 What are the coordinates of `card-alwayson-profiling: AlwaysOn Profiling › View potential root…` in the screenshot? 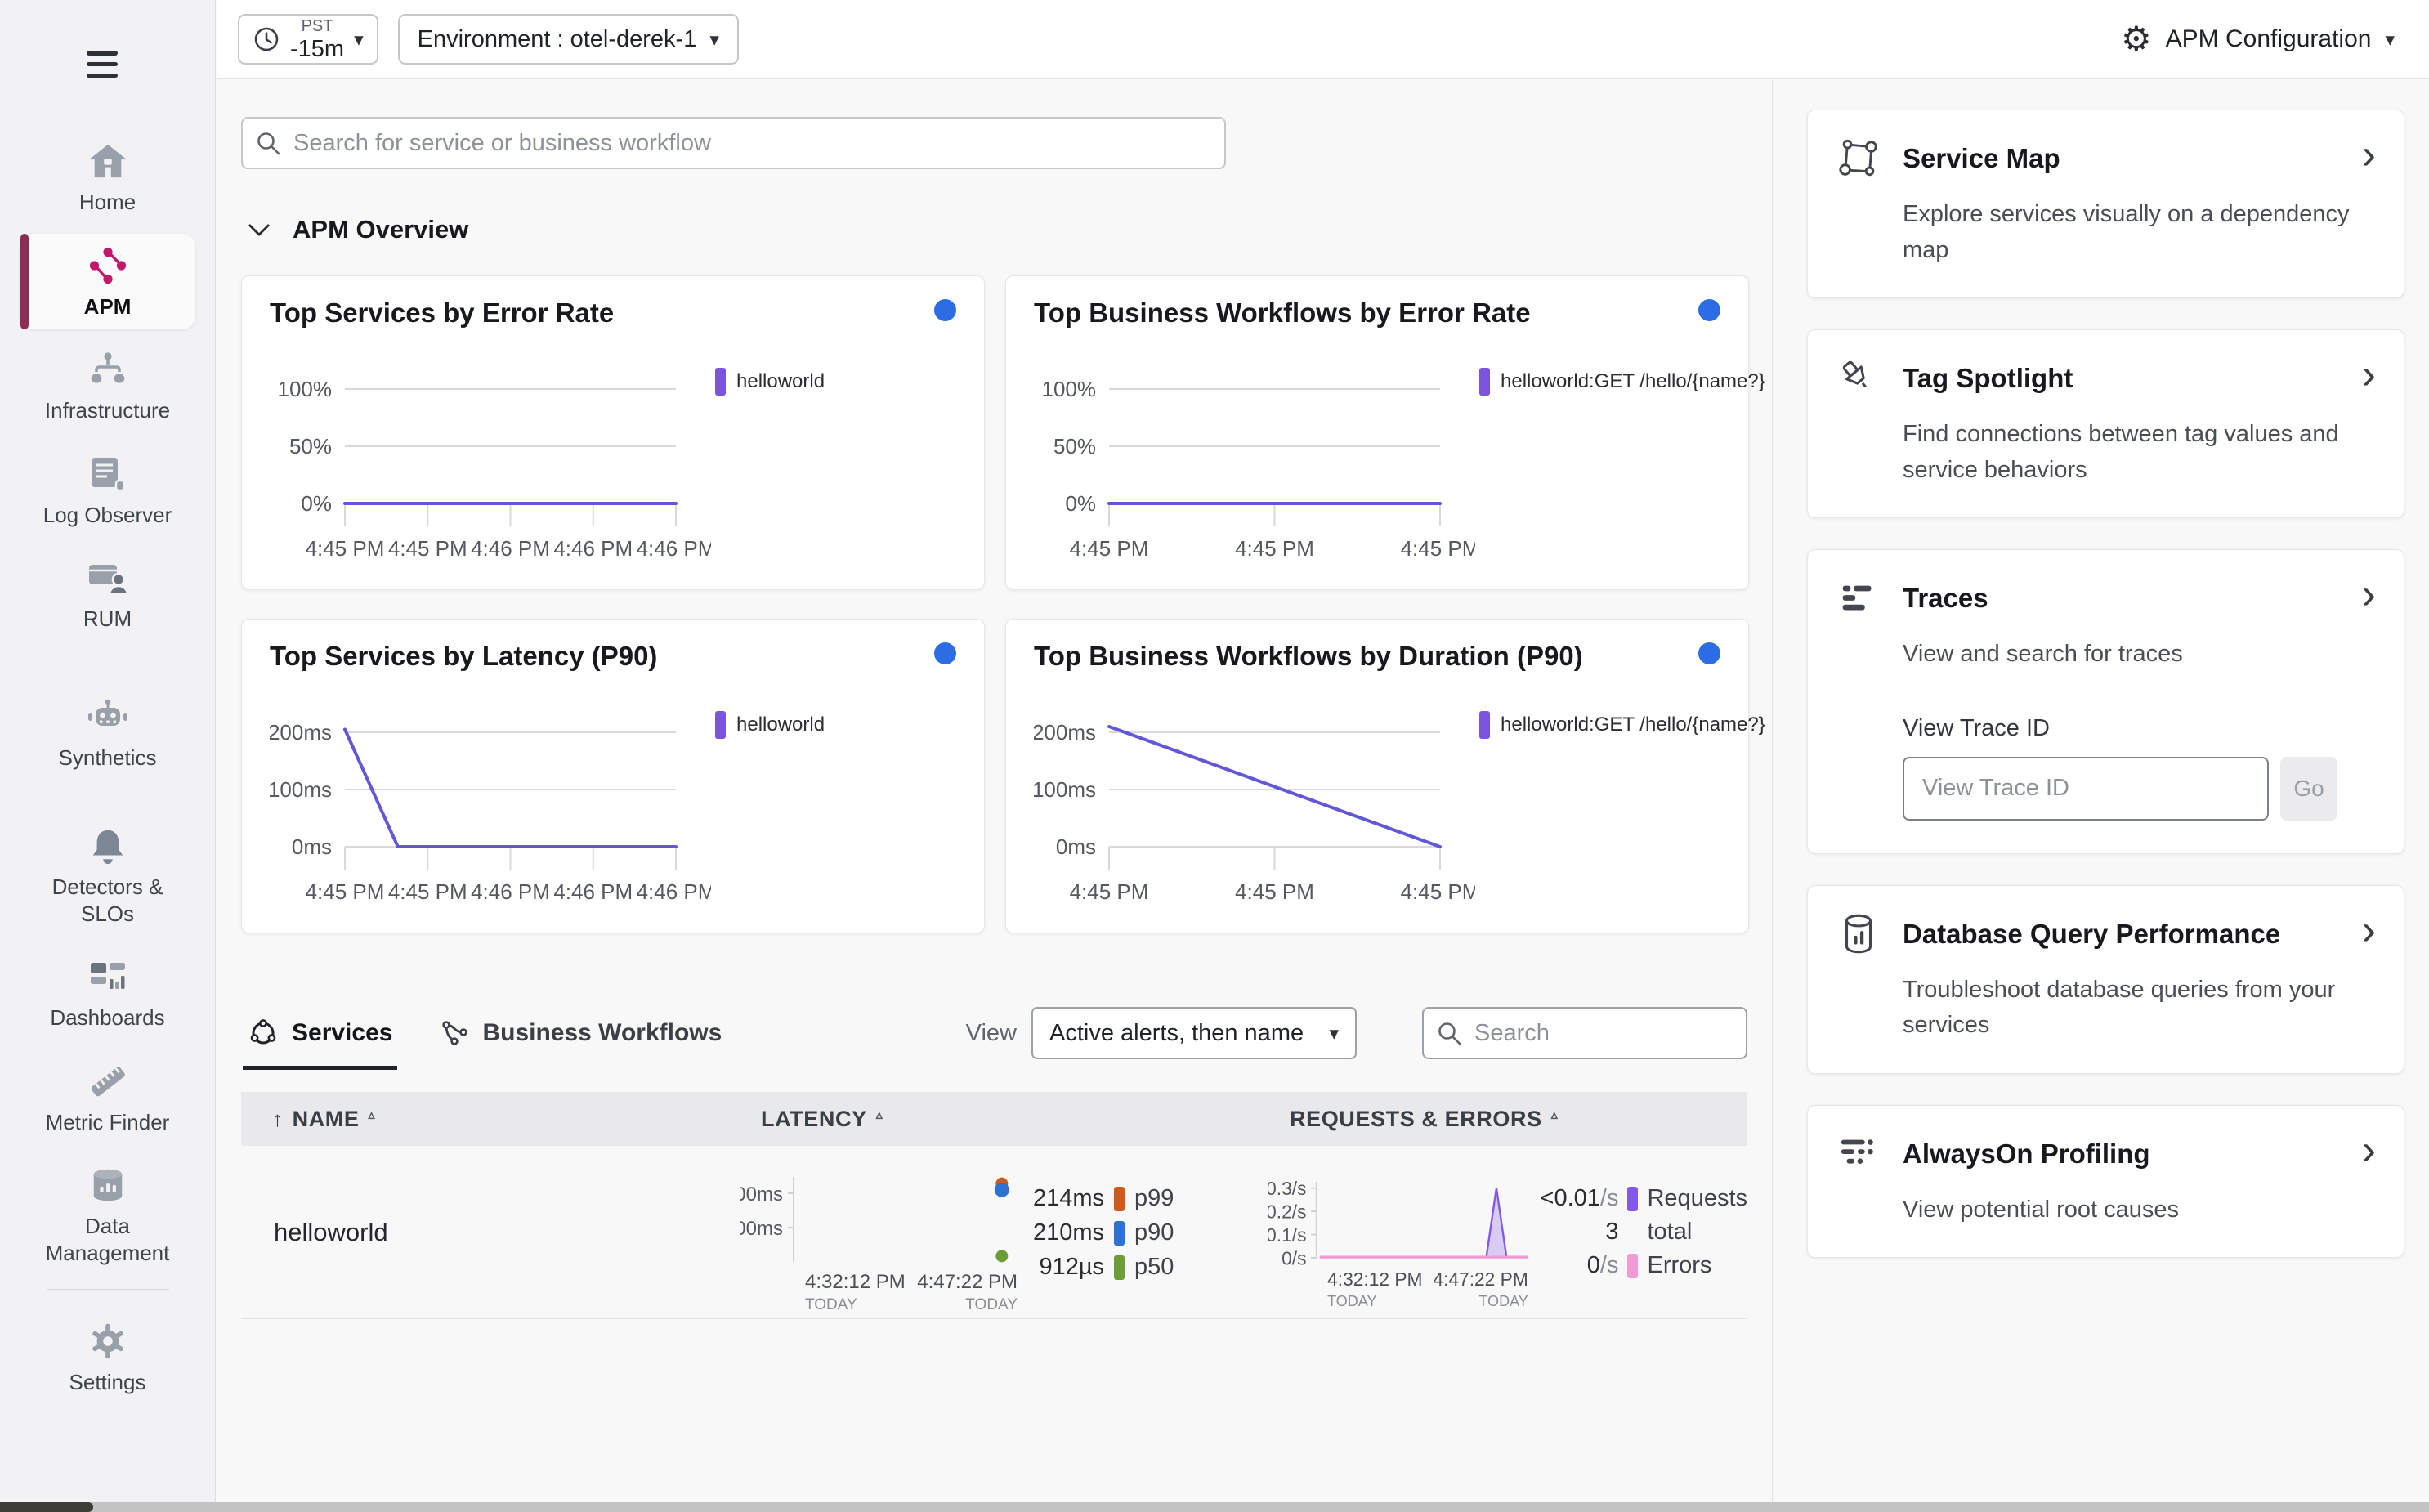 It's located at (2105, 1181).